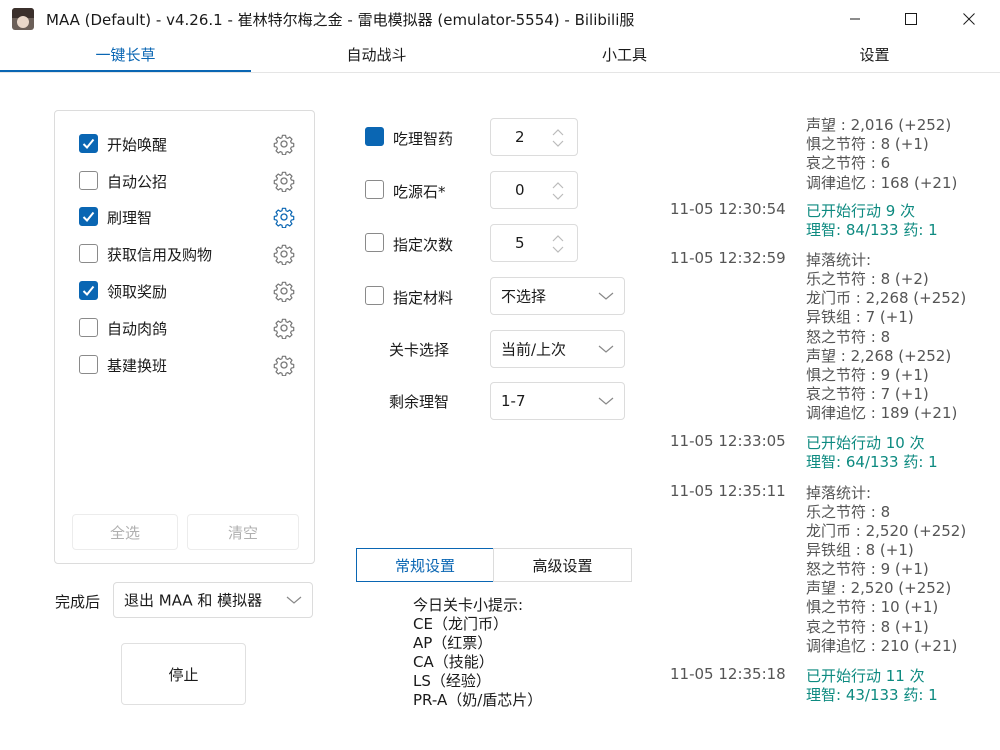 The height and width of the screenshot is (750, 1000). Describe the element at coordinates (460, 624) in the screenshot. I see `tips-line: CE（龙门币）` at that location.